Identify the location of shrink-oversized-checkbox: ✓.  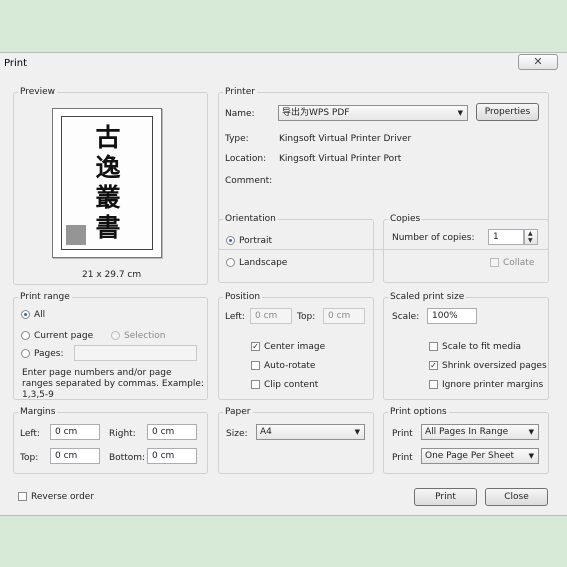
(433, 365).